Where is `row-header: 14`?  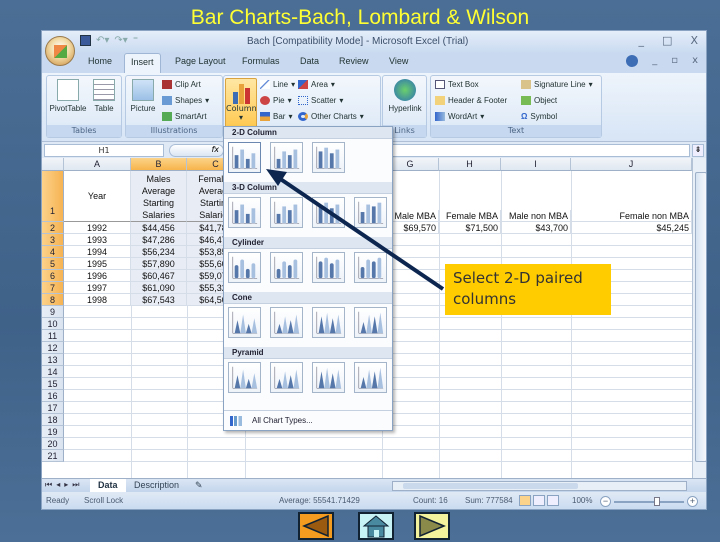 row-header: 14 is located at coordinates (53, 372).